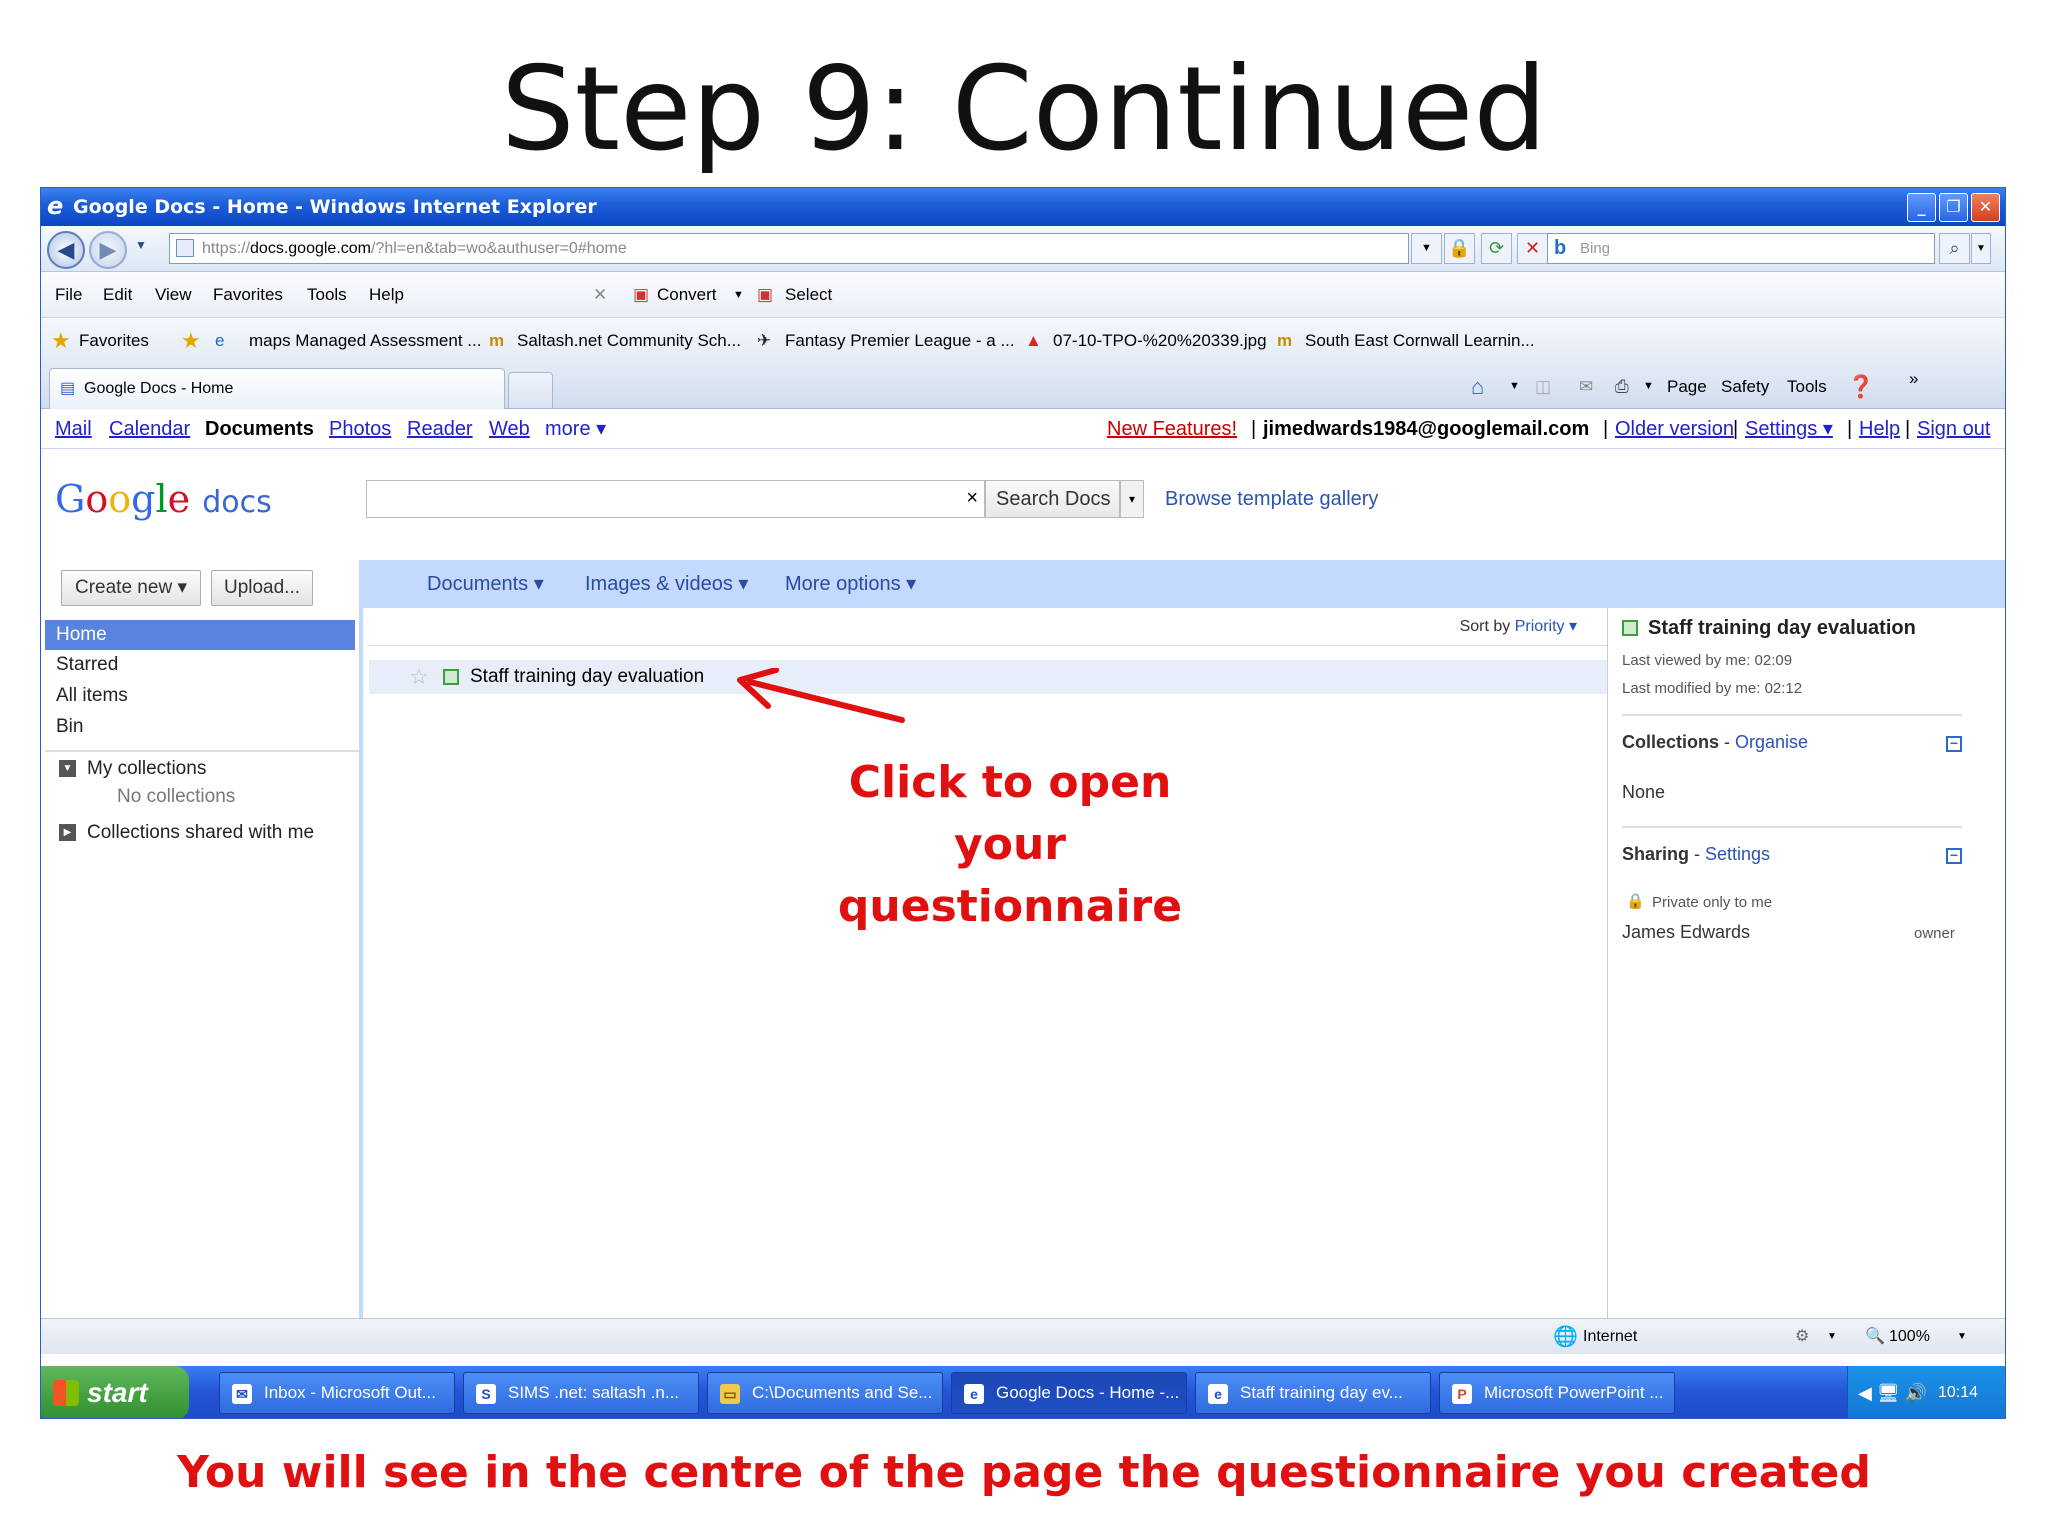 The image size is (2048, 1536). What do you see at coordinates (1807, 386) in the screenshot?
I see `tools-menu: Tools` at bounding box center [1807, 386].